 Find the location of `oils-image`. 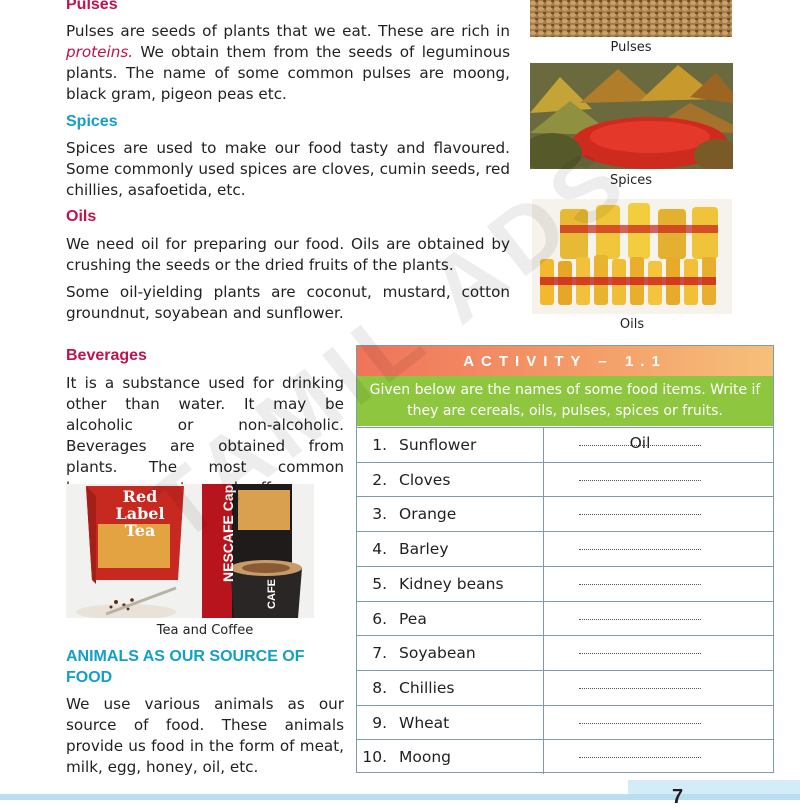

oils-image is located at coordinates (632, 256).